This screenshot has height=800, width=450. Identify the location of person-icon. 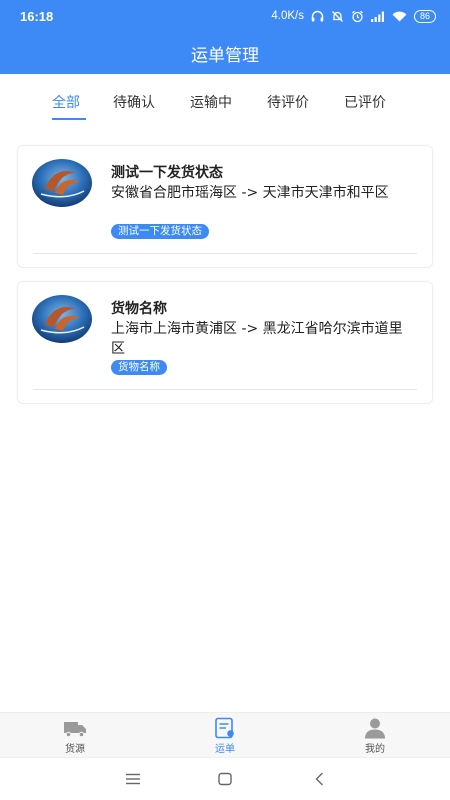
(375, 728).